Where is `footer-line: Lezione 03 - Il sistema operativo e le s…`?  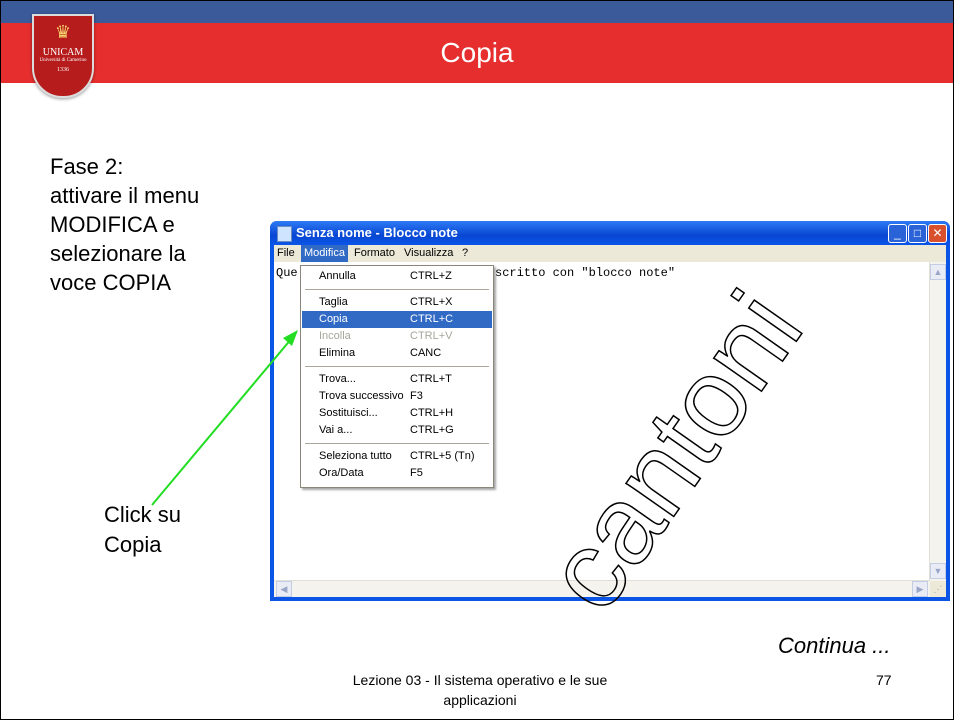 footer-line: Lezione 03 - Il sistema operativo e le s… is located at coordinates (480, 680).